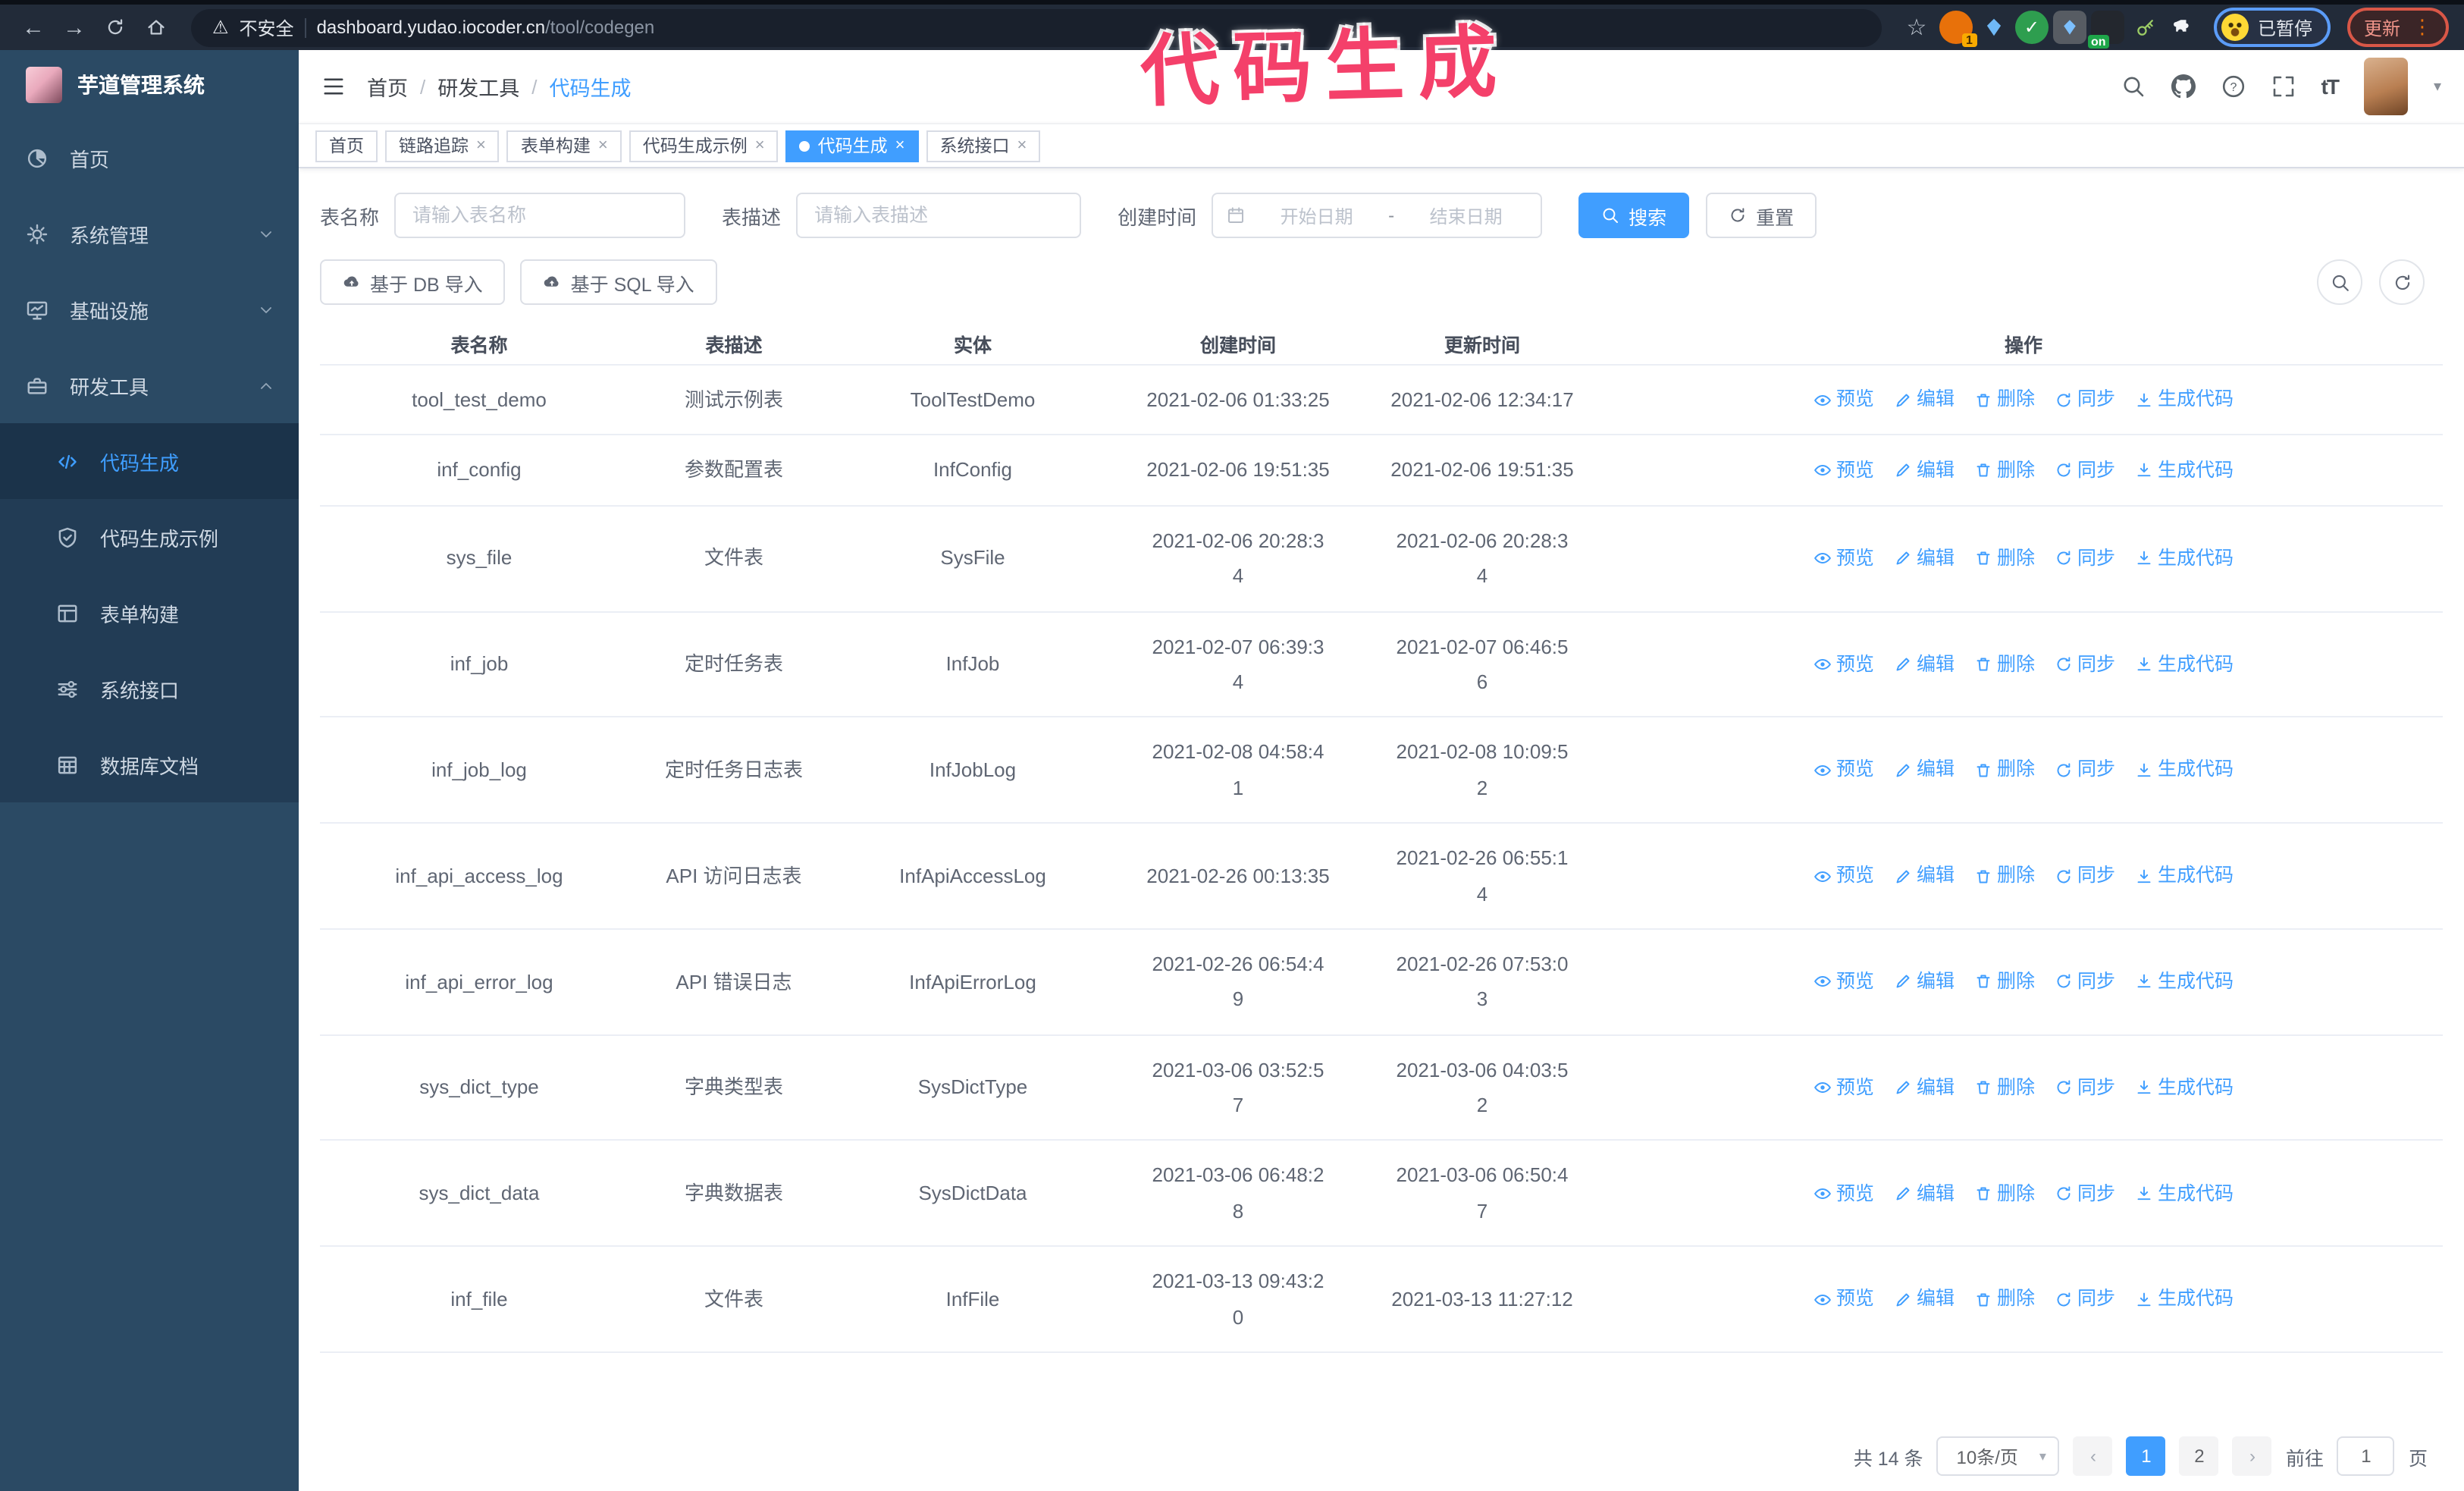 The height and width of the screenshot is (1491, 2464). What do you see at coordinates (34, 27) in the screenshot?
I see `back-icon: ←` at bounding box center [34, 27].